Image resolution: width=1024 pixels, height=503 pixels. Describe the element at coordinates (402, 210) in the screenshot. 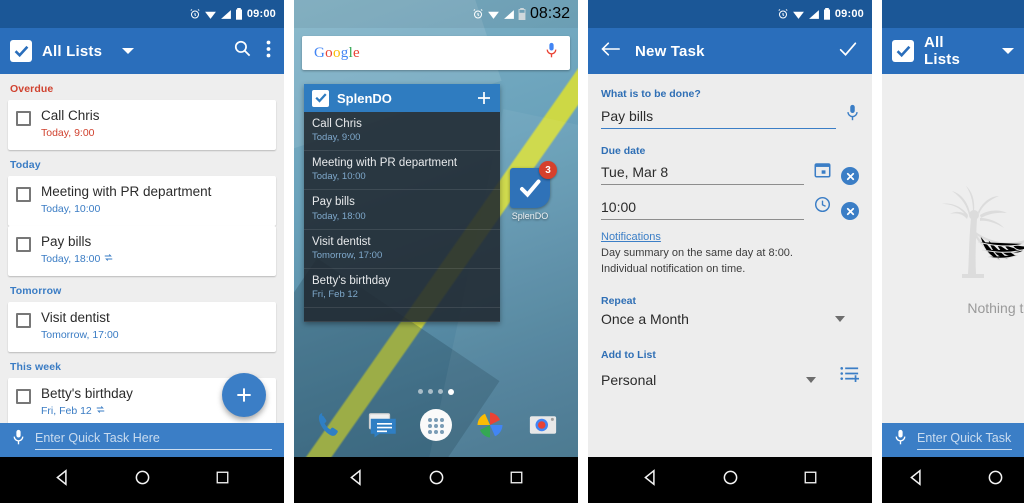

I see `widget-task-row: Pay bills Today, 18:00` at that location.